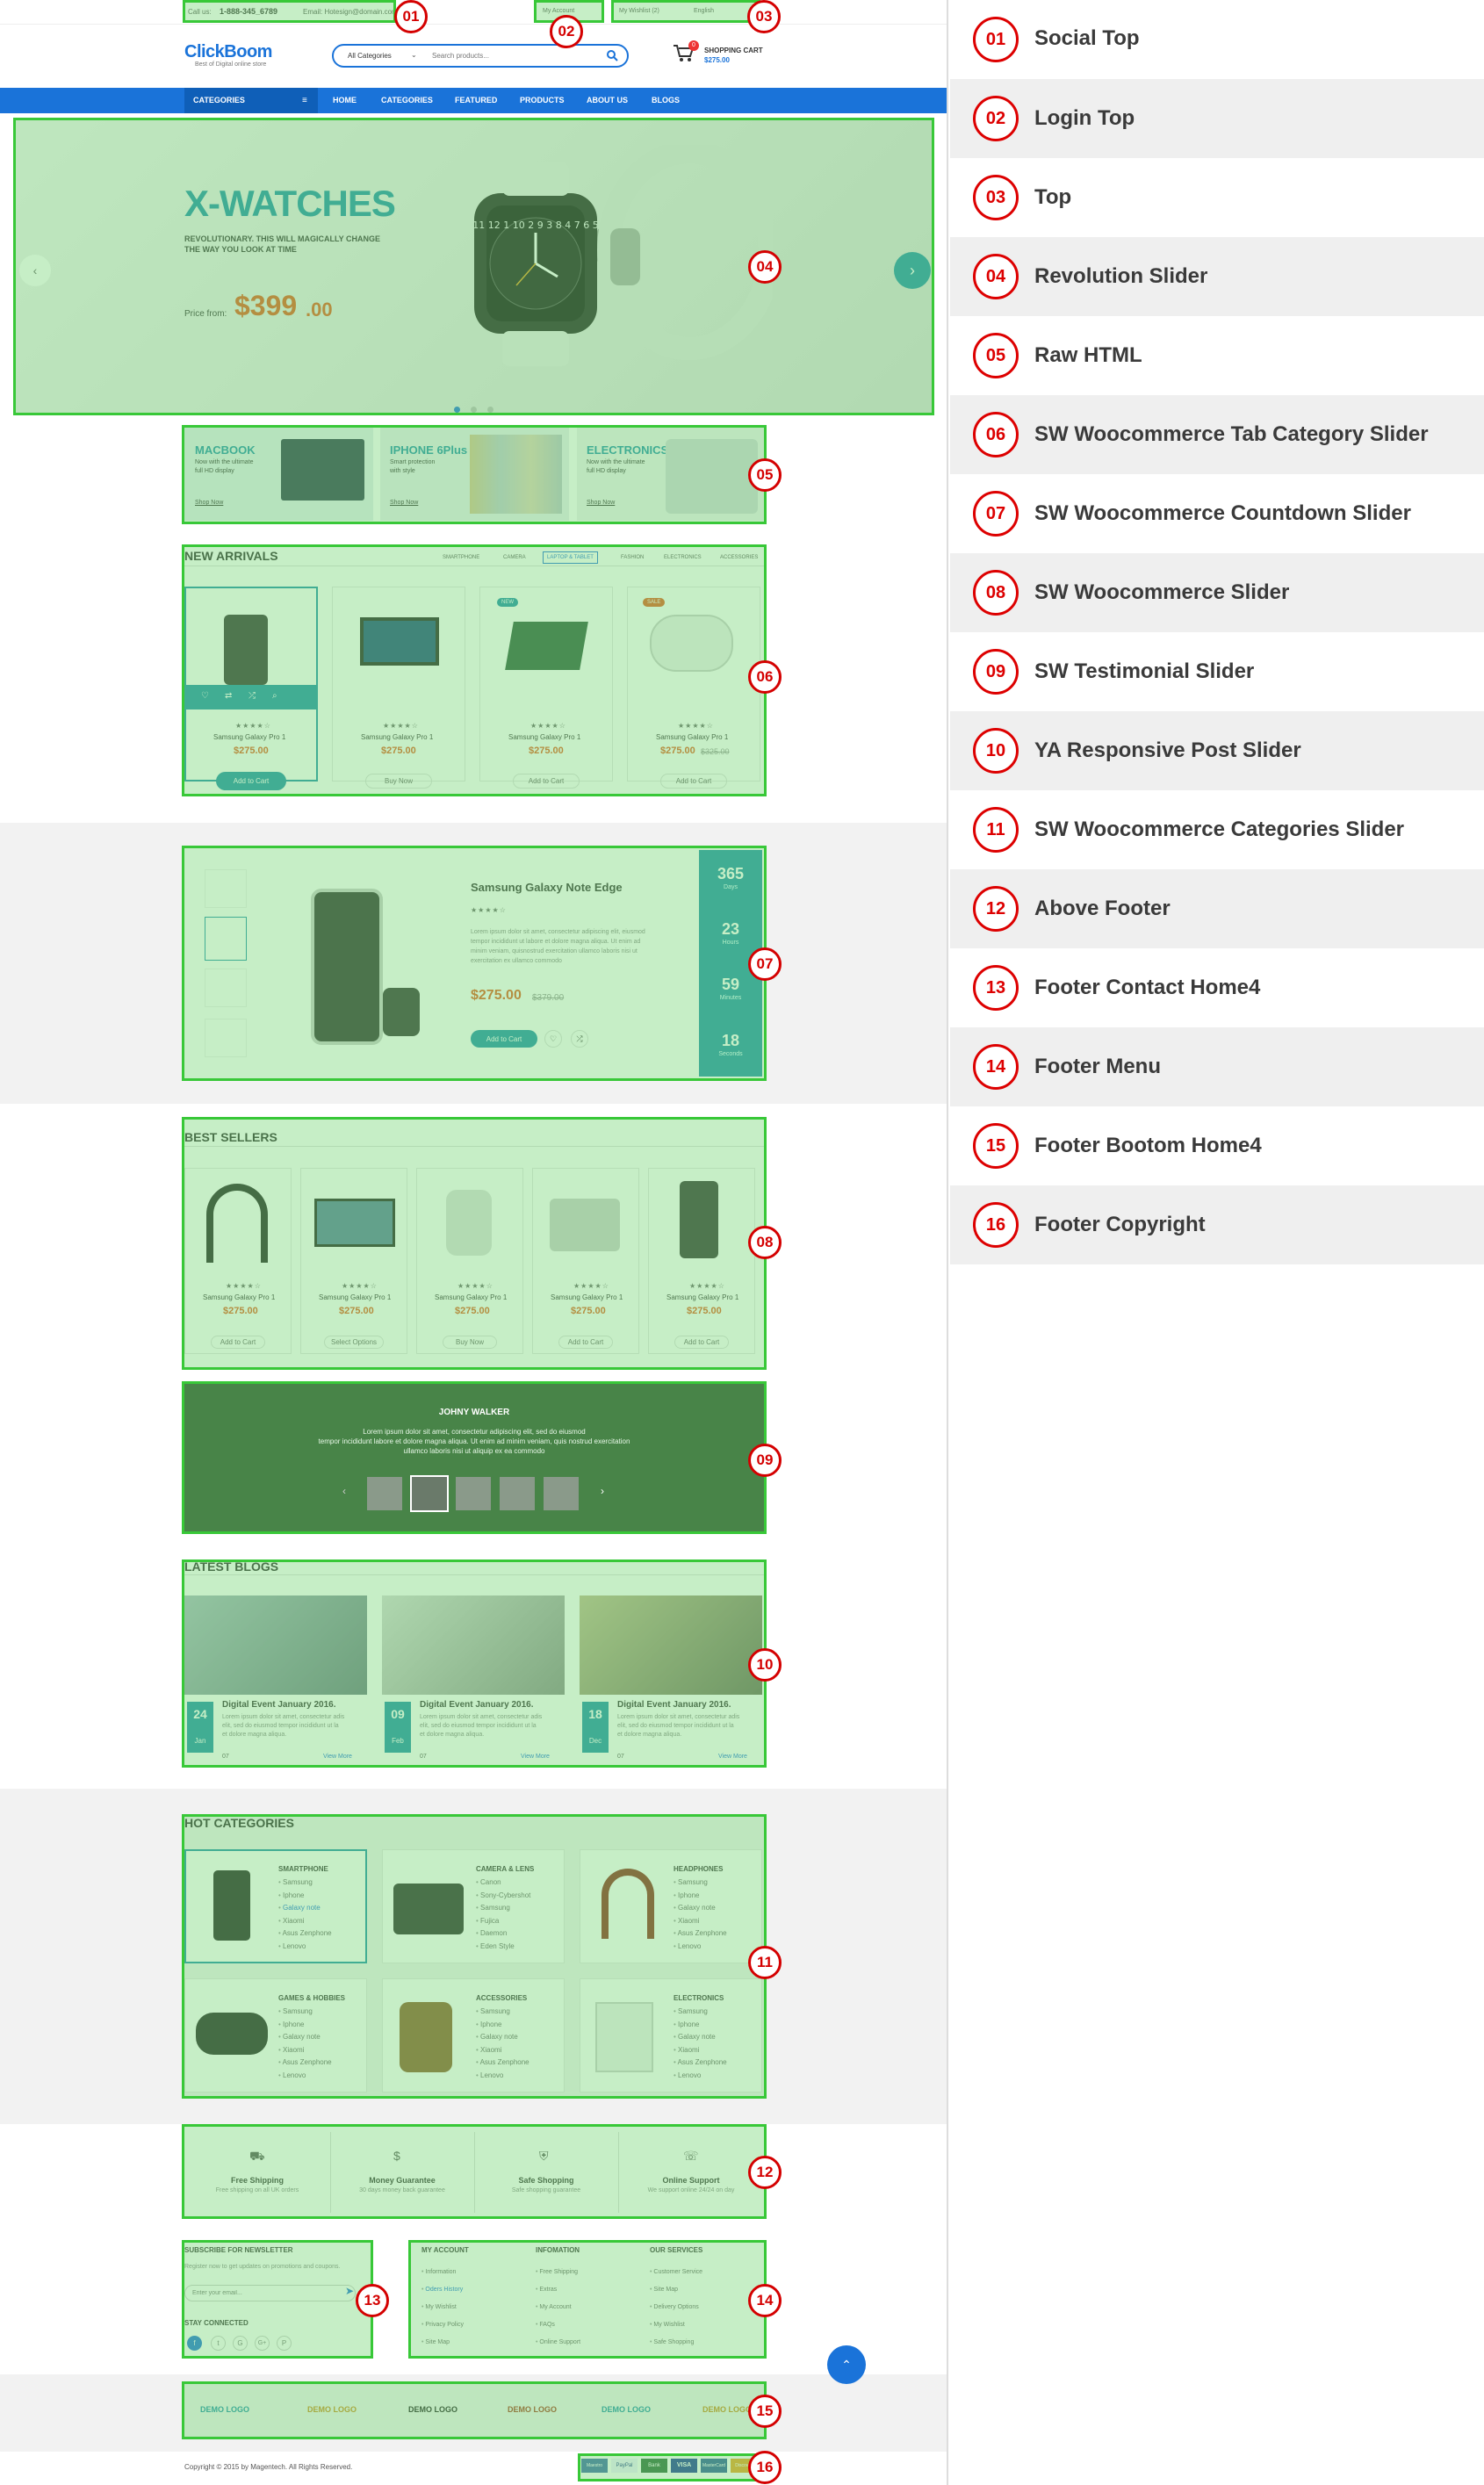  What do you see at coordinates (474, 670) in the screenshot?
I see `overlay-tab-category-slider` at bounding box center [474, 670].